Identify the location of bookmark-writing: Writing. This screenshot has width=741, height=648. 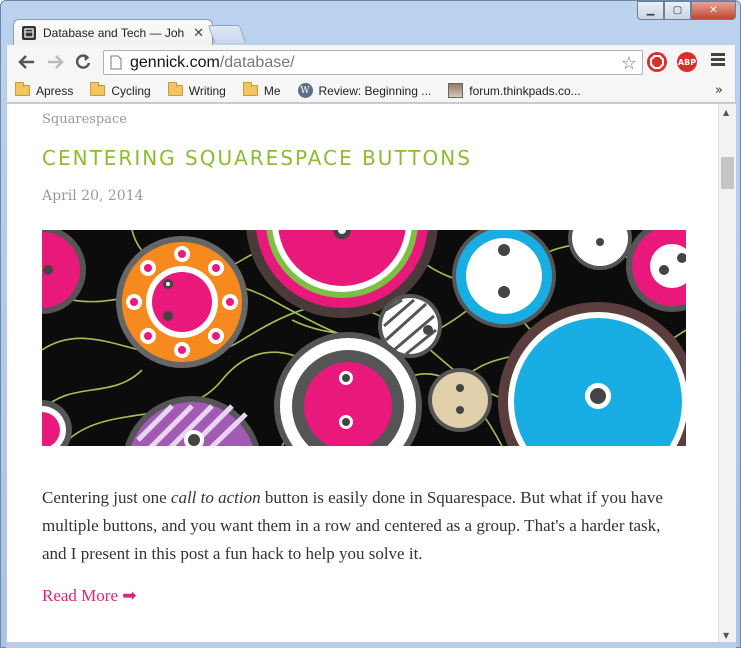
(196, 90).